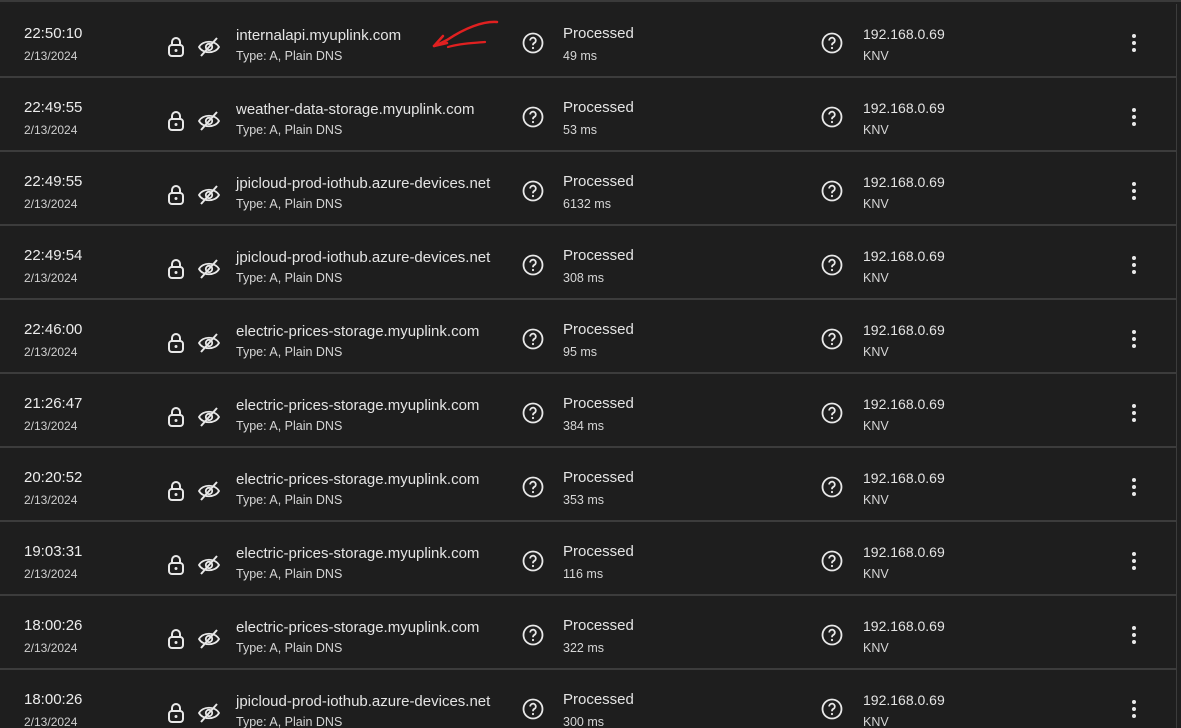 The width and height of the screenshot is (1181, 728). I want to click on request-time: 18:00:26, so click(53, 699).